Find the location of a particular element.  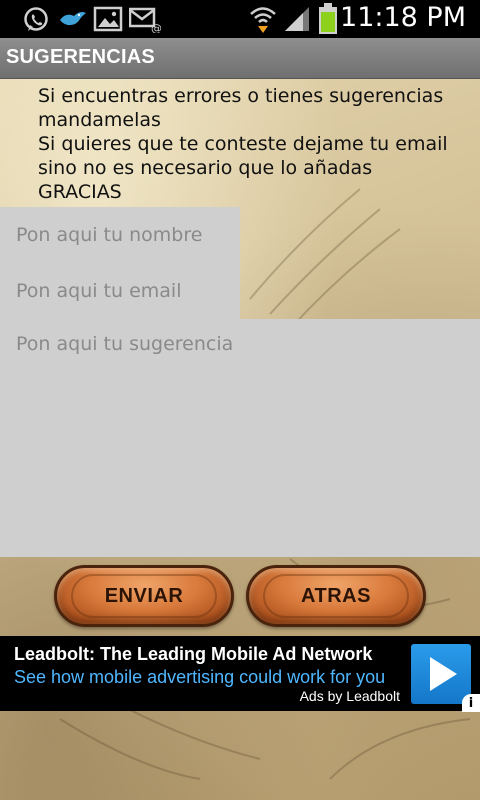

send-button: ENVIAR is located at coordinates (144, 596).